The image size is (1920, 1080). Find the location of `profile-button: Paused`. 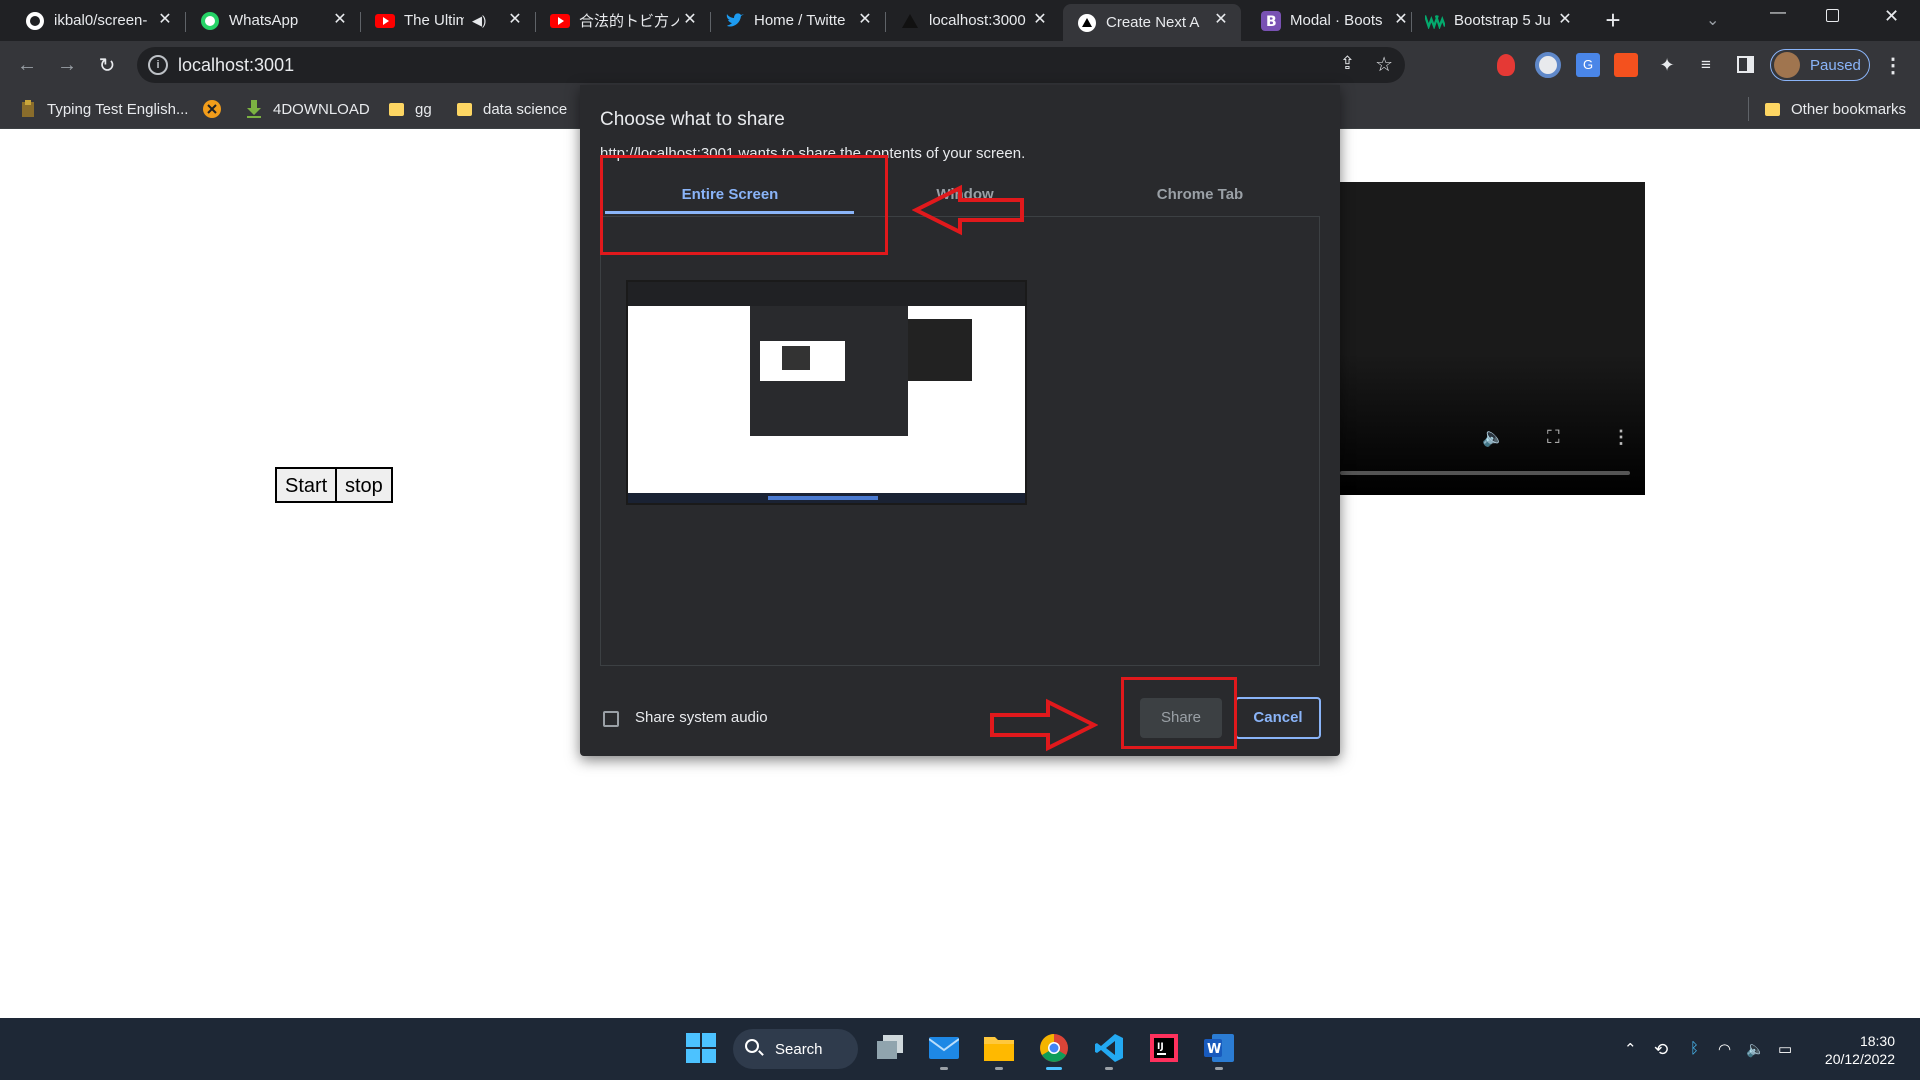

profile-button: Paused is located at coordinates (1820, 65).